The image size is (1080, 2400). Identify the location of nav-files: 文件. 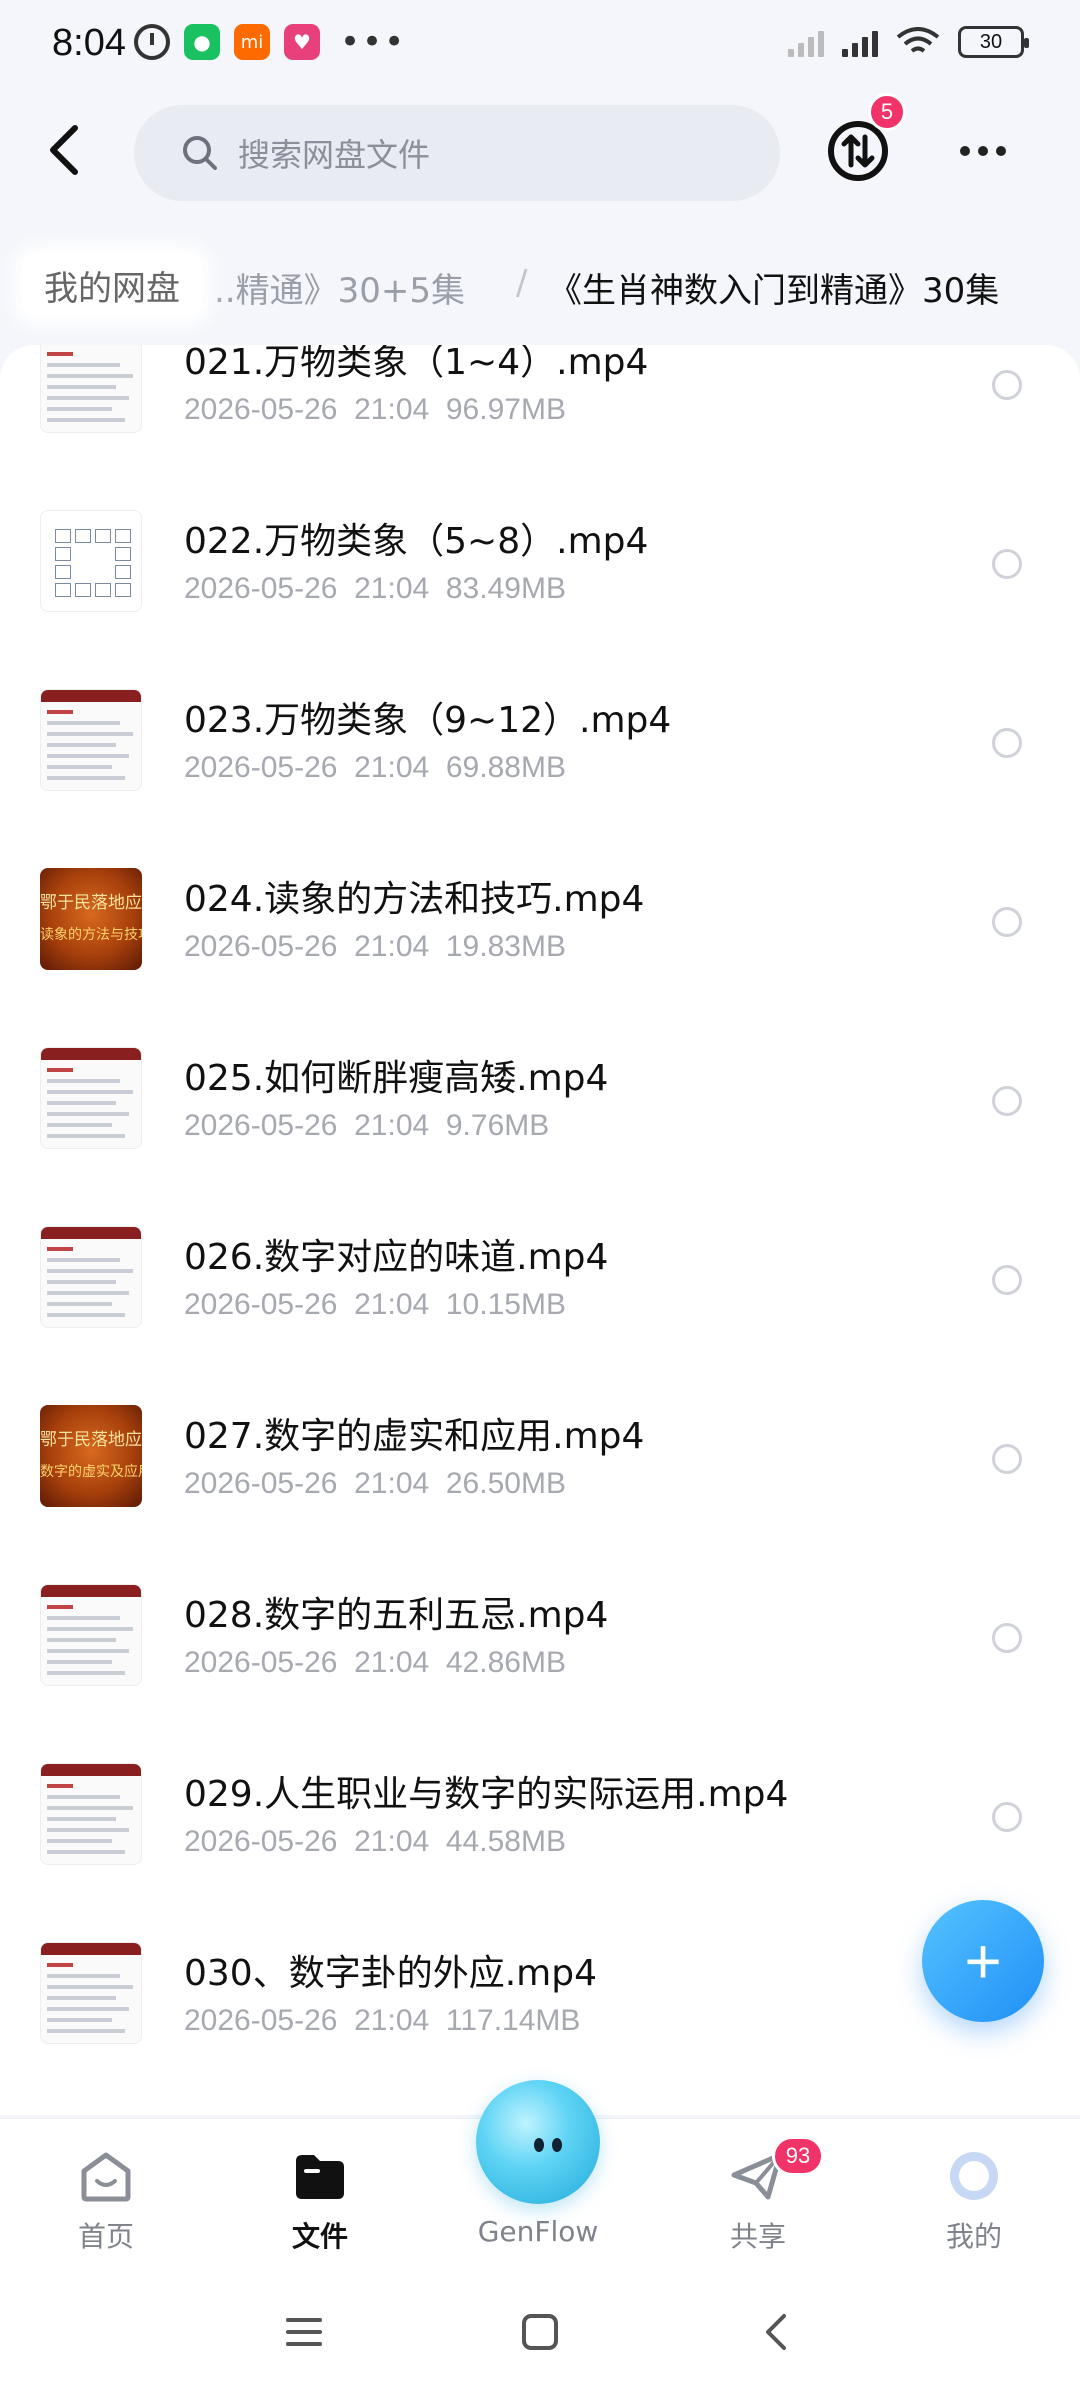
(320, 2194).